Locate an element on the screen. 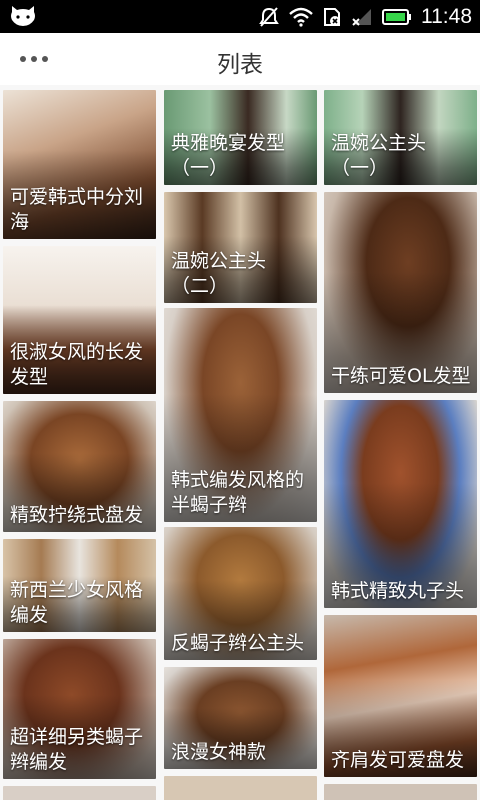 The width and height of the screenshot is (480, 800). page-title: 列表 is located at coordinates (240, 65).